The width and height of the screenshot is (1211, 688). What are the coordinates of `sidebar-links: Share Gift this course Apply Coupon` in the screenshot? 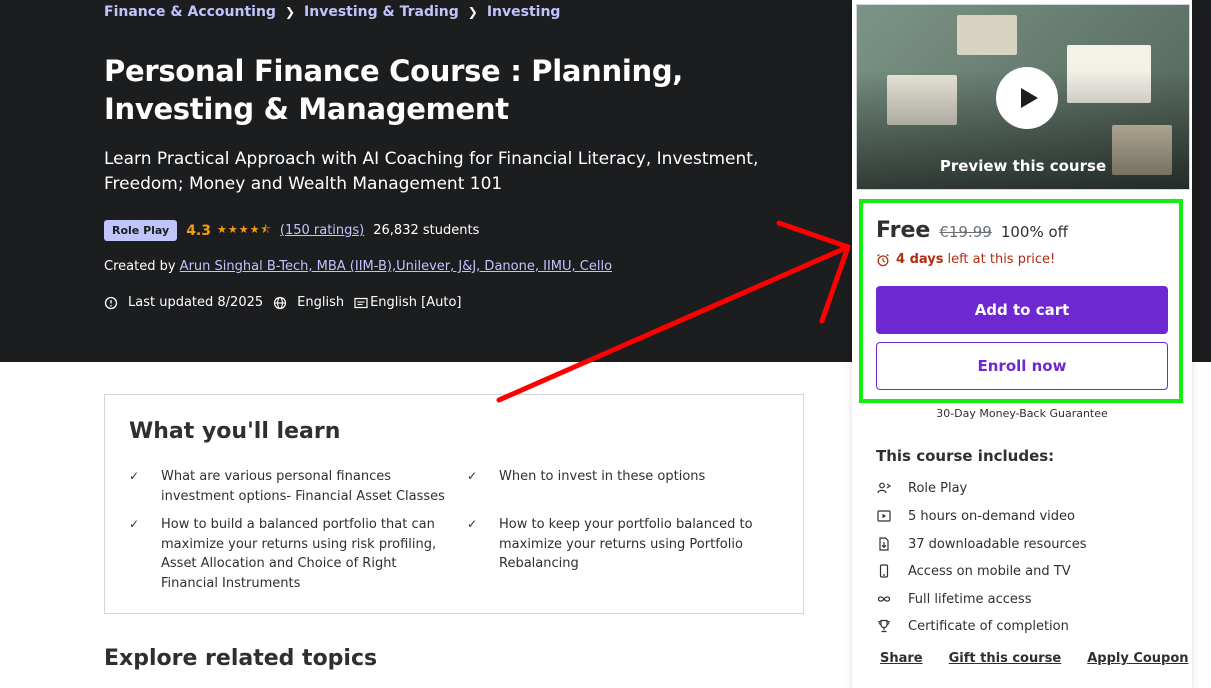 It's located at (1034, 658).